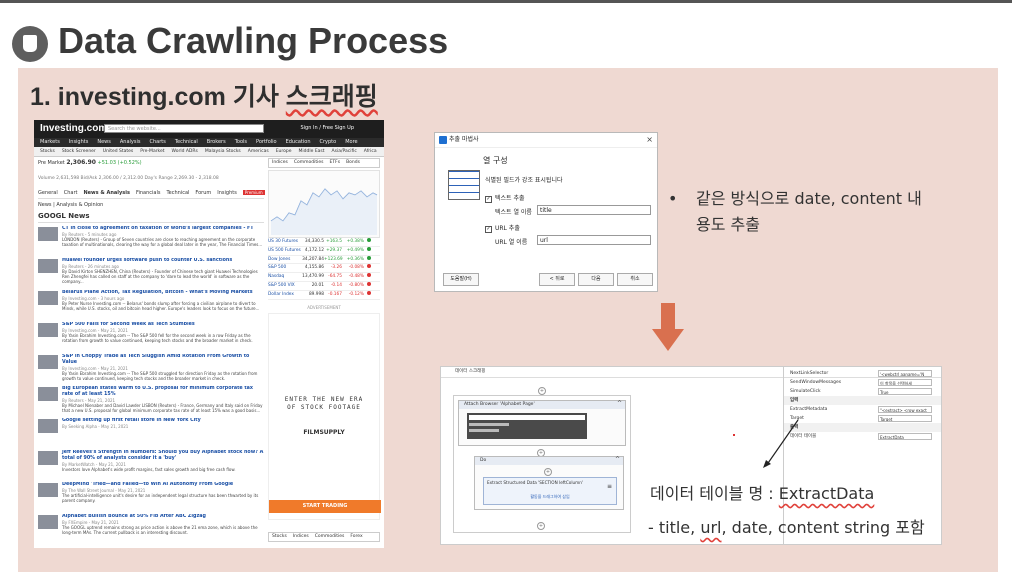 The image size is (1012, 572). I want to click on subnav-item: Pre-Market, so click(152, 151).